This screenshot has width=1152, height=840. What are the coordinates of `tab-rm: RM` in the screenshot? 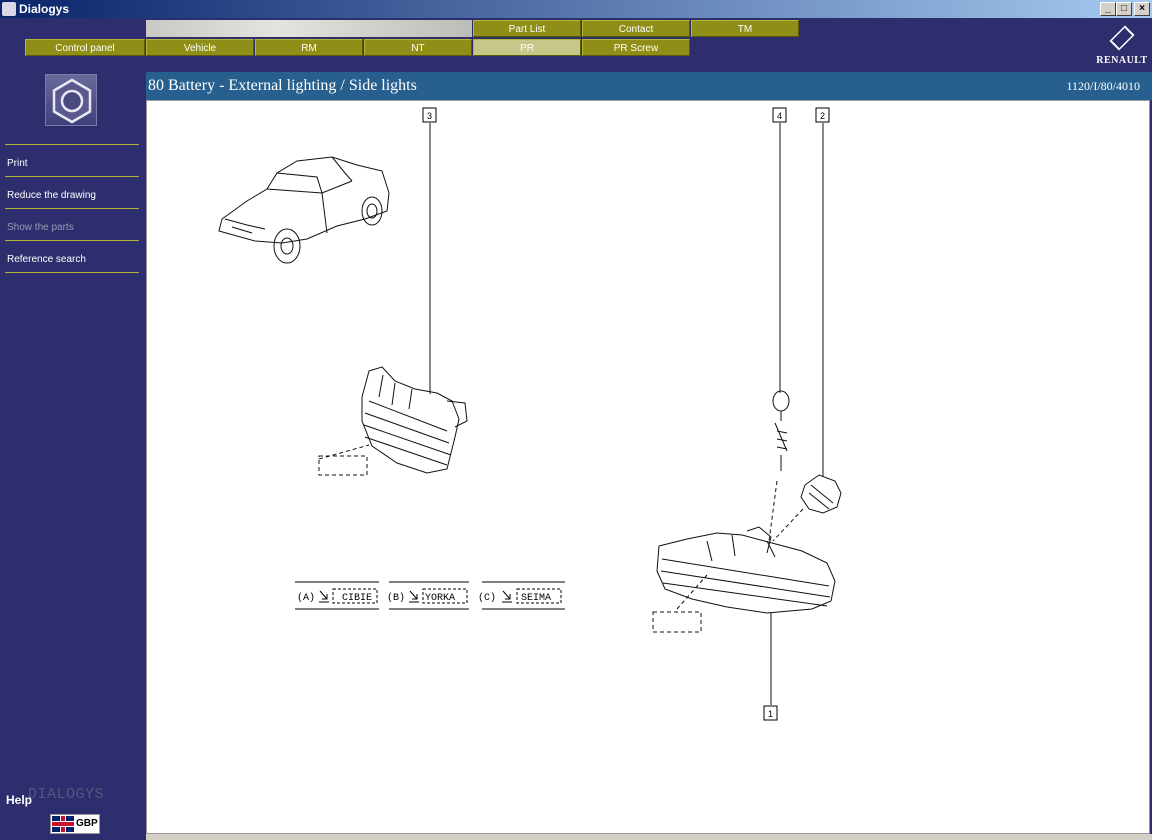 It's located at (309, 47).